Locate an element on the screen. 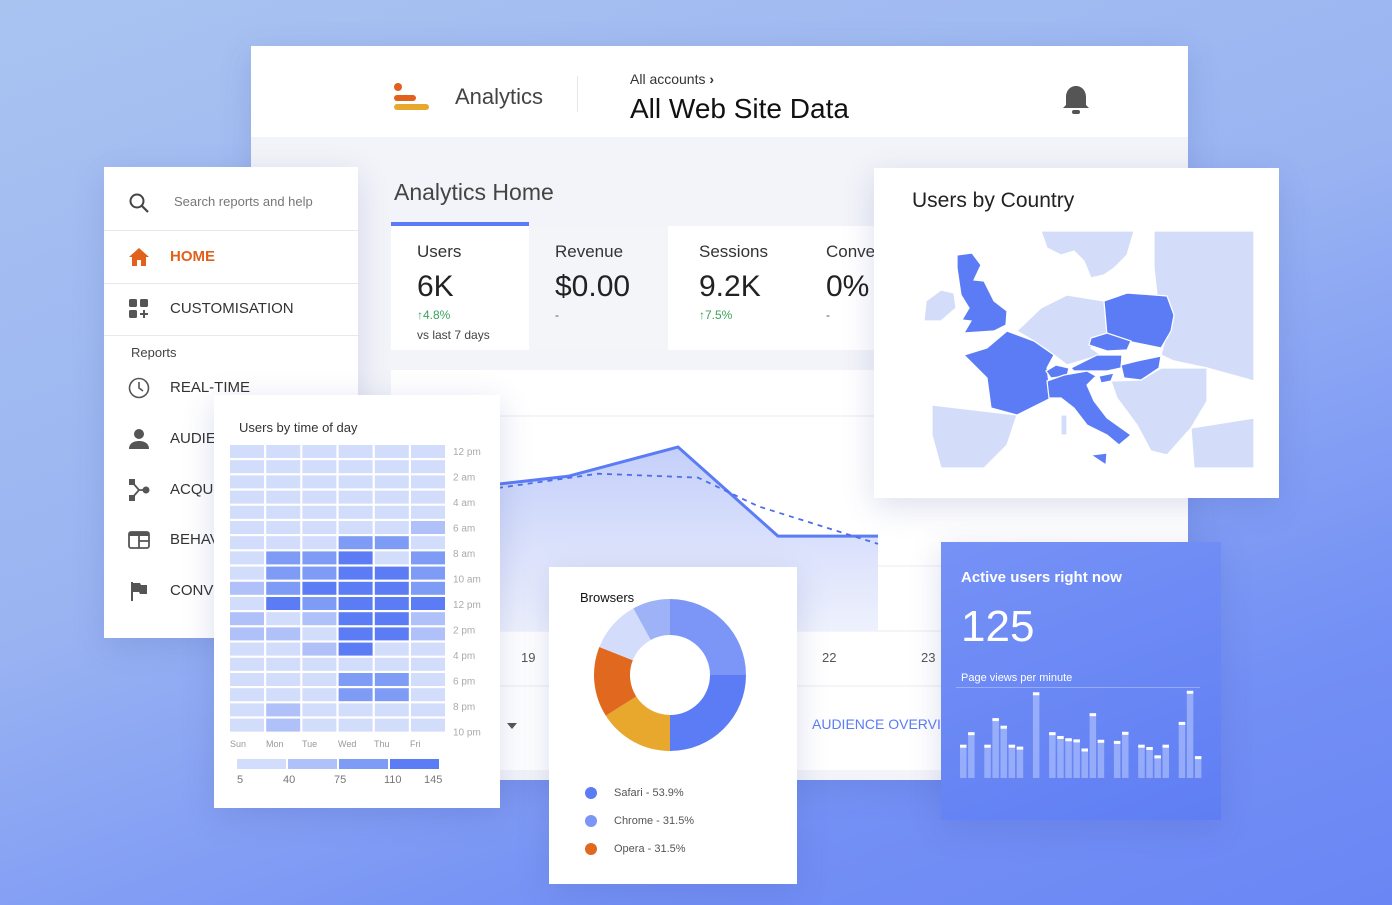 The height and width of the screenshot is (905, 1392). metric-sessions: Sessions 9.2K ↑7.5% is located at coordinates (737, 288).